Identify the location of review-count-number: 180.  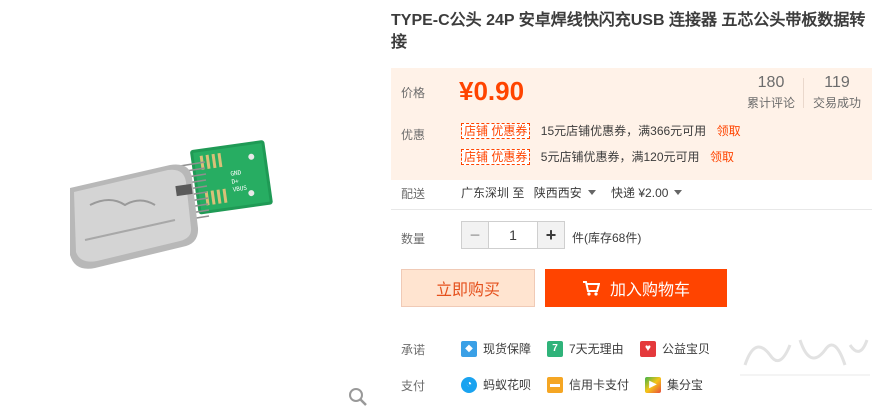
(771, 82).